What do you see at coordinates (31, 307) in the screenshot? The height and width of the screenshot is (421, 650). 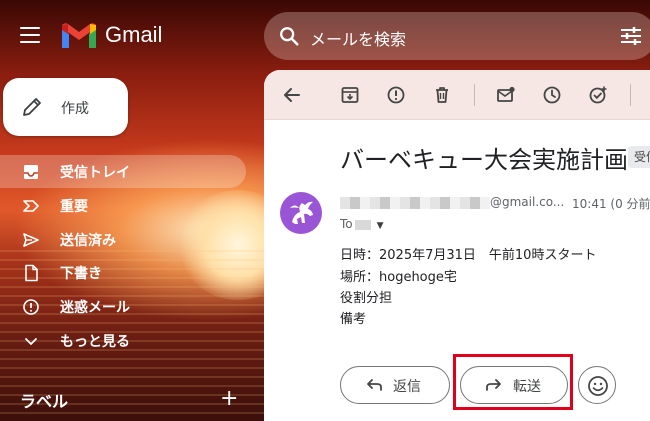 I see `spam-icon` at bounding box center [31, 307].